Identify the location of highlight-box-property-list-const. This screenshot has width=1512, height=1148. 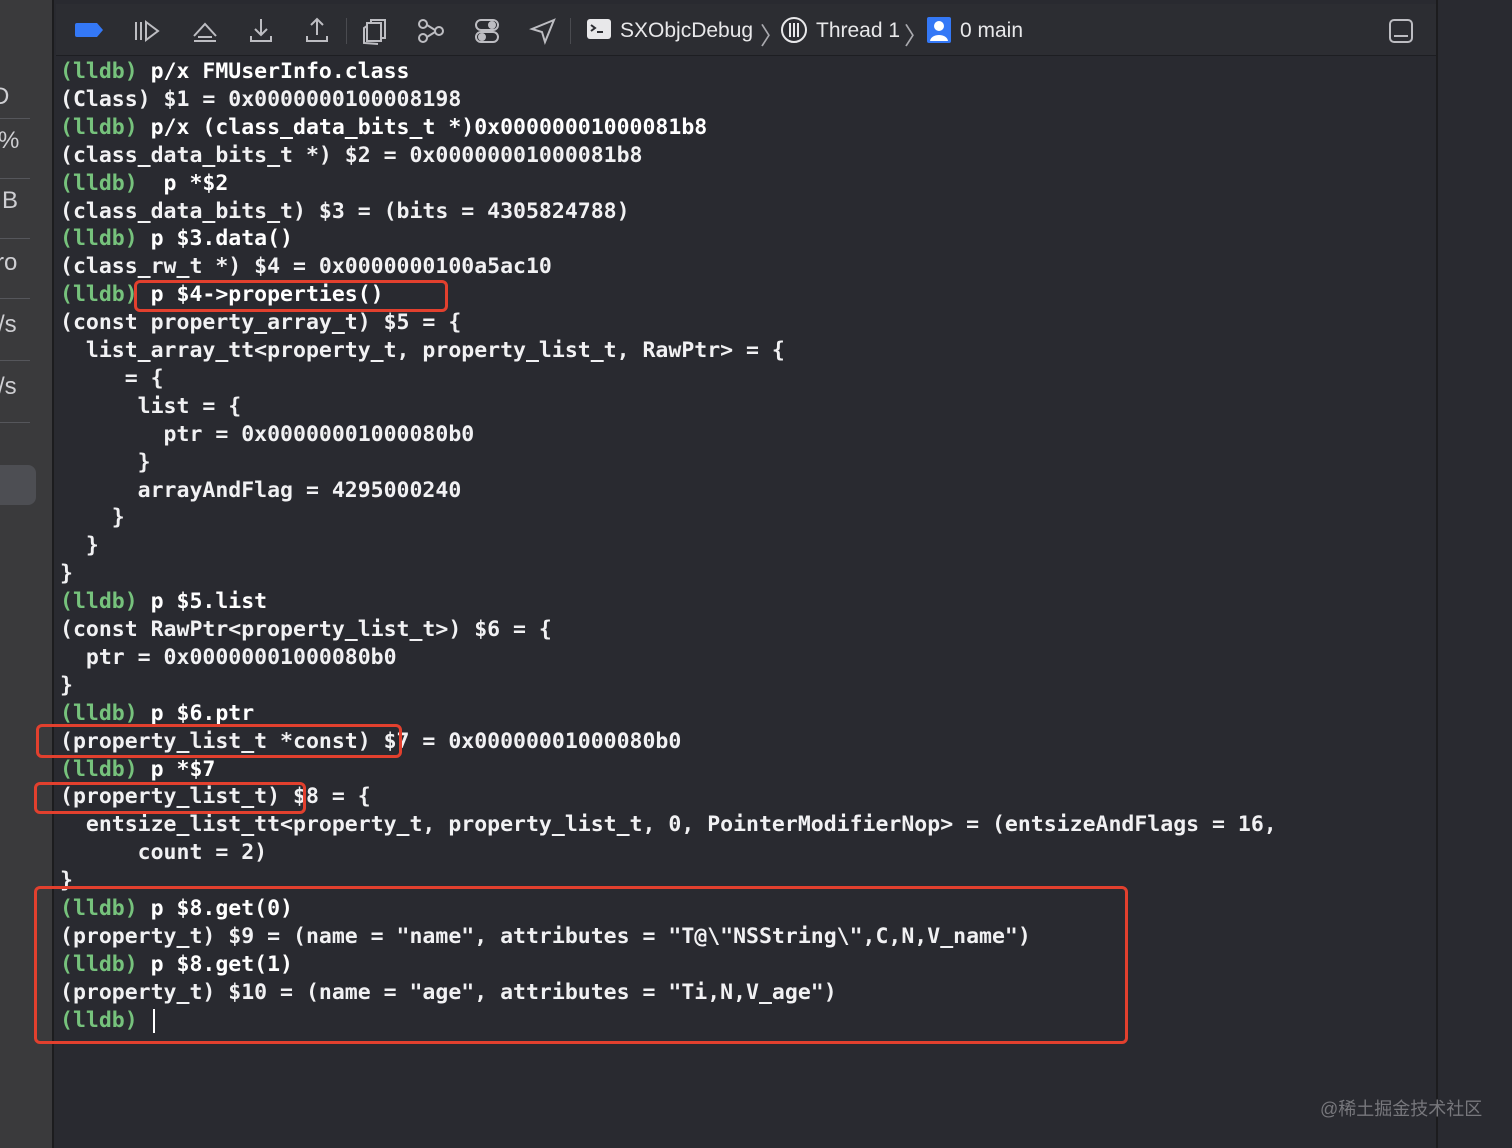
(219, 741).